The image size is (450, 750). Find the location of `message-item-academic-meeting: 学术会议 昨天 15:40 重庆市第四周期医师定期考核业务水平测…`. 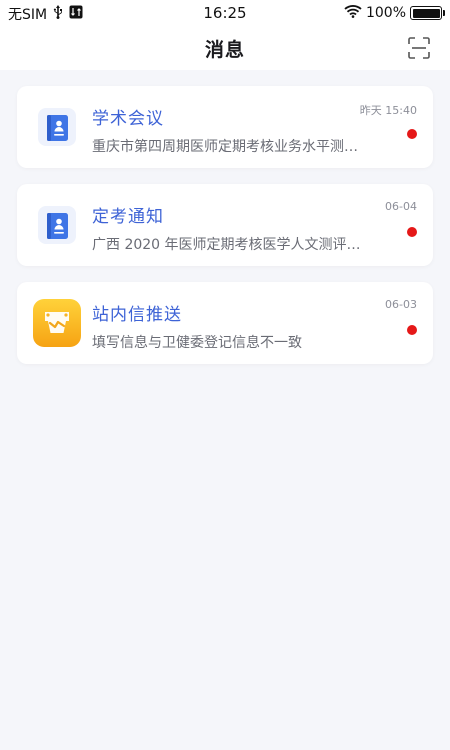

message-item-academic-meeting: 学术会议 昨天 15:40 重庆市第四周期医师定期考核业务水平测… is located at coordinates (225, 127).